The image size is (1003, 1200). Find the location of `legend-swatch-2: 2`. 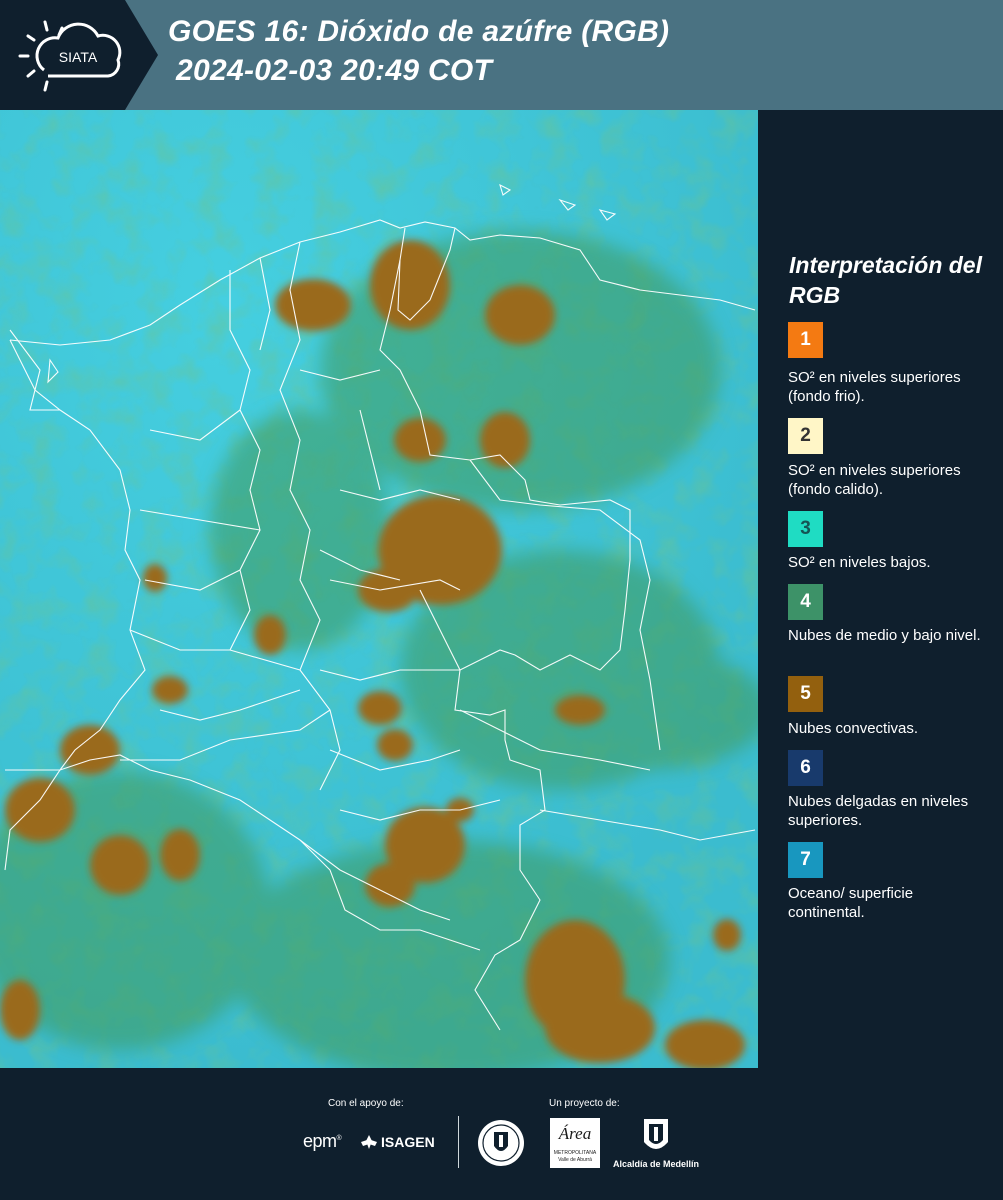

legend-swatch-2: 2 is located at coordinates (805, 436).